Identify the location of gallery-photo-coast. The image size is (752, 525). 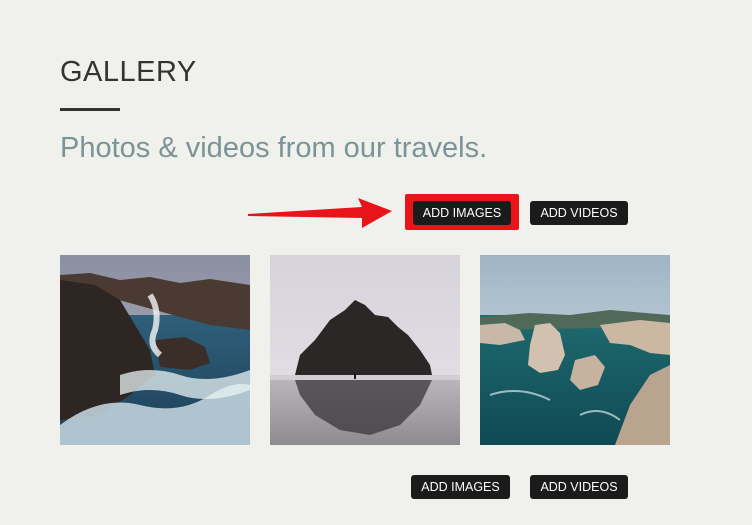
(155, 350).